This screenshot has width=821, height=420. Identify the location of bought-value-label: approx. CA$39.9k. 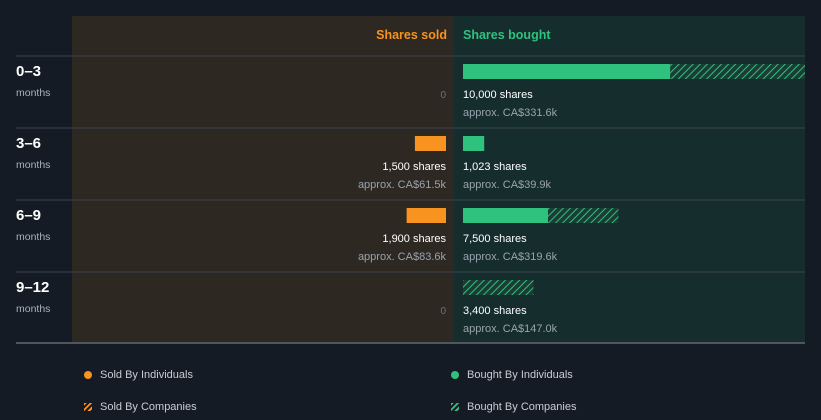
(507, 185).